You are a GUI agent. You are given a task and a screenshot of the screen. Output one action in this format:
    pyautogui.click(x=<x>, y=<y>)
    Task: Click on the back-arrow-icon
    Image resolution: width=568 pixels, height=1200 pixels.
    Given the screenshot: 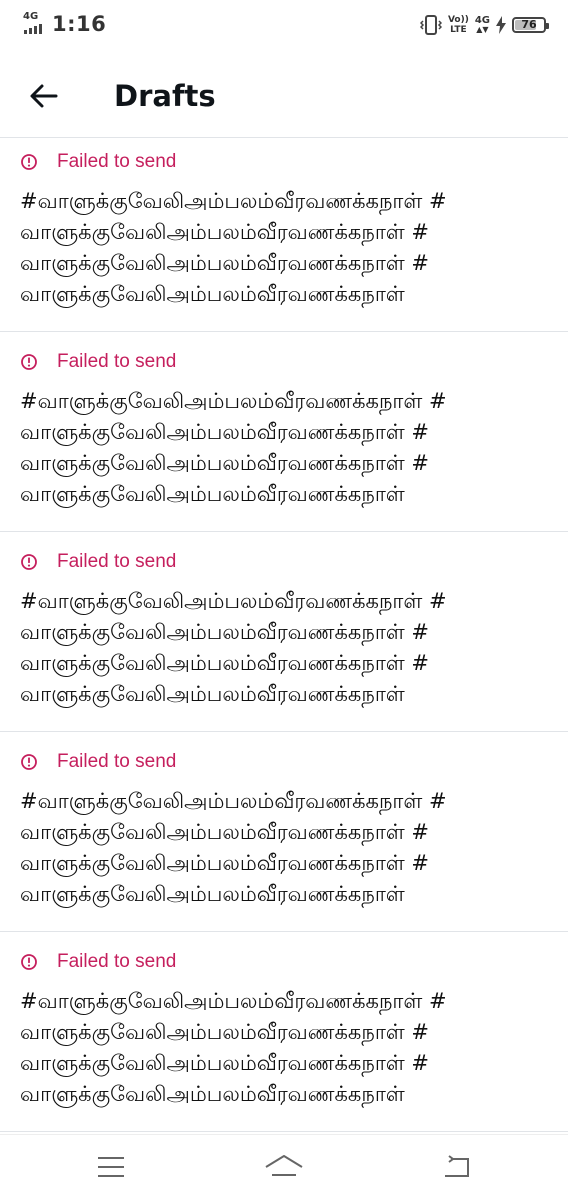 What is the action you would take?
    pyautogui.click(x=44, y=96)
    